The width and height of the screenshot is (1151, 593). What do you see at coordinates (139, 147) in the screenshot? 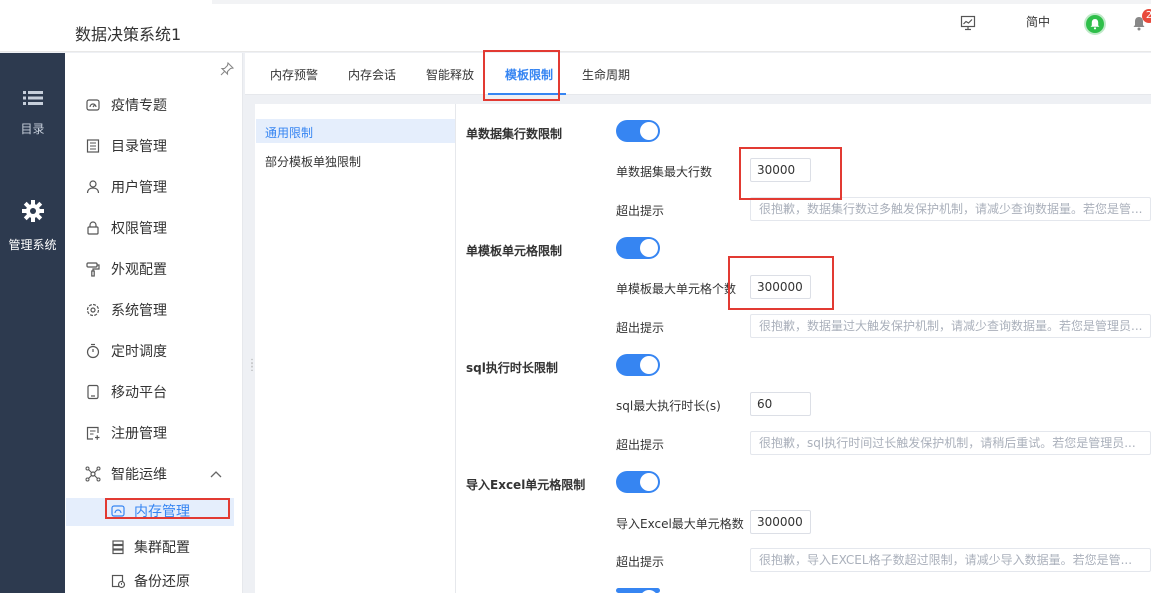
I see `sidebar-item-label: 目录管理` at bounding box center [139, 147].